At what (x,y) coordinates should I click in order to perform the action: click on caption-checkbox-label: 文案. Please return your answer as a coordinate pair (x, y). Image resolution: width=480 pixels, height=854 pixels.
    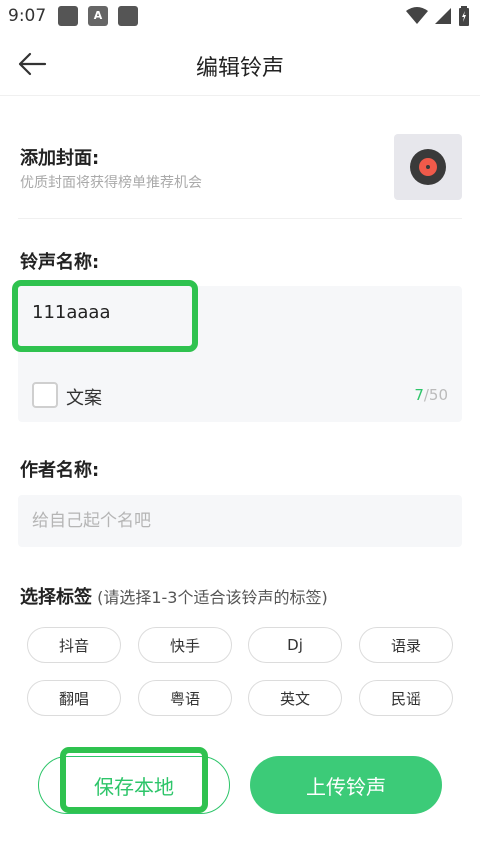
    Looking at the image, I should click on (84, 398).